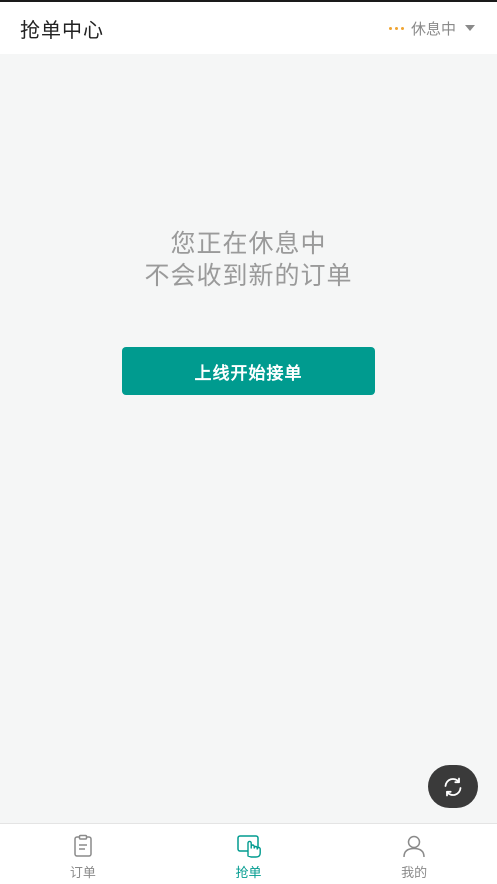 The height and width of the screenshot is (884, 497). I want to click on tab-orders: 订单, so click(83, 854).